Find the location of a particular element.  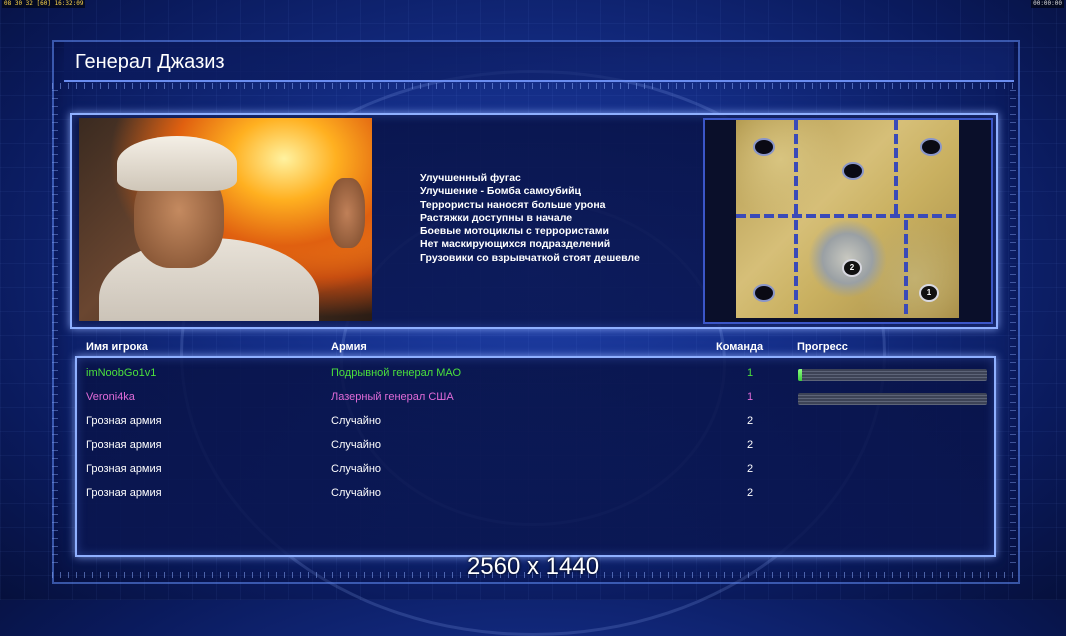

bonus-item: Боевые мотоциклы с террористами is located at coordinates (514, 231).